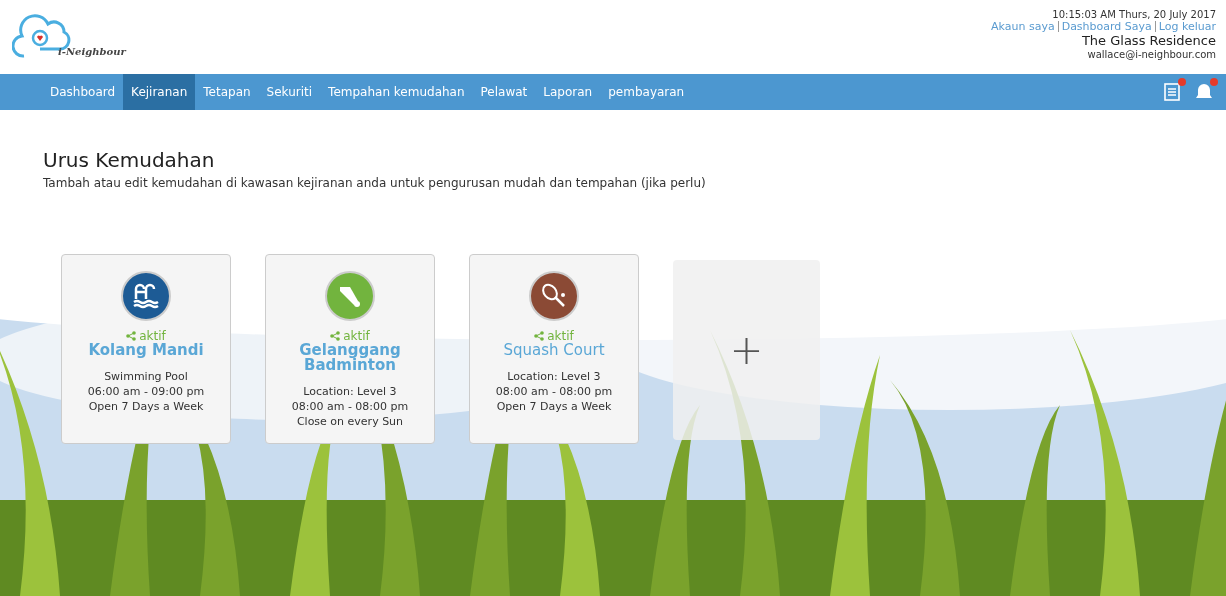  I want to click on header-link: Akaun saya, so click(1023, 26).